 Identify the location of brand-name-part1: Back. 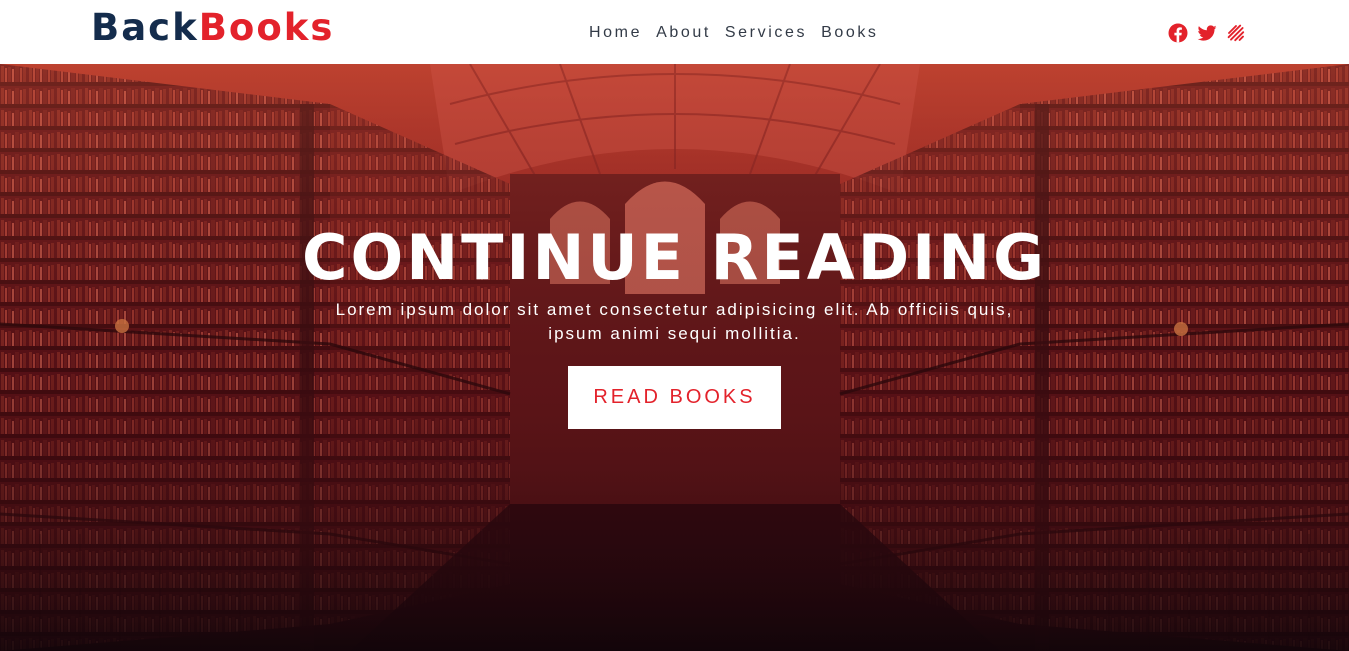
(145, 27).